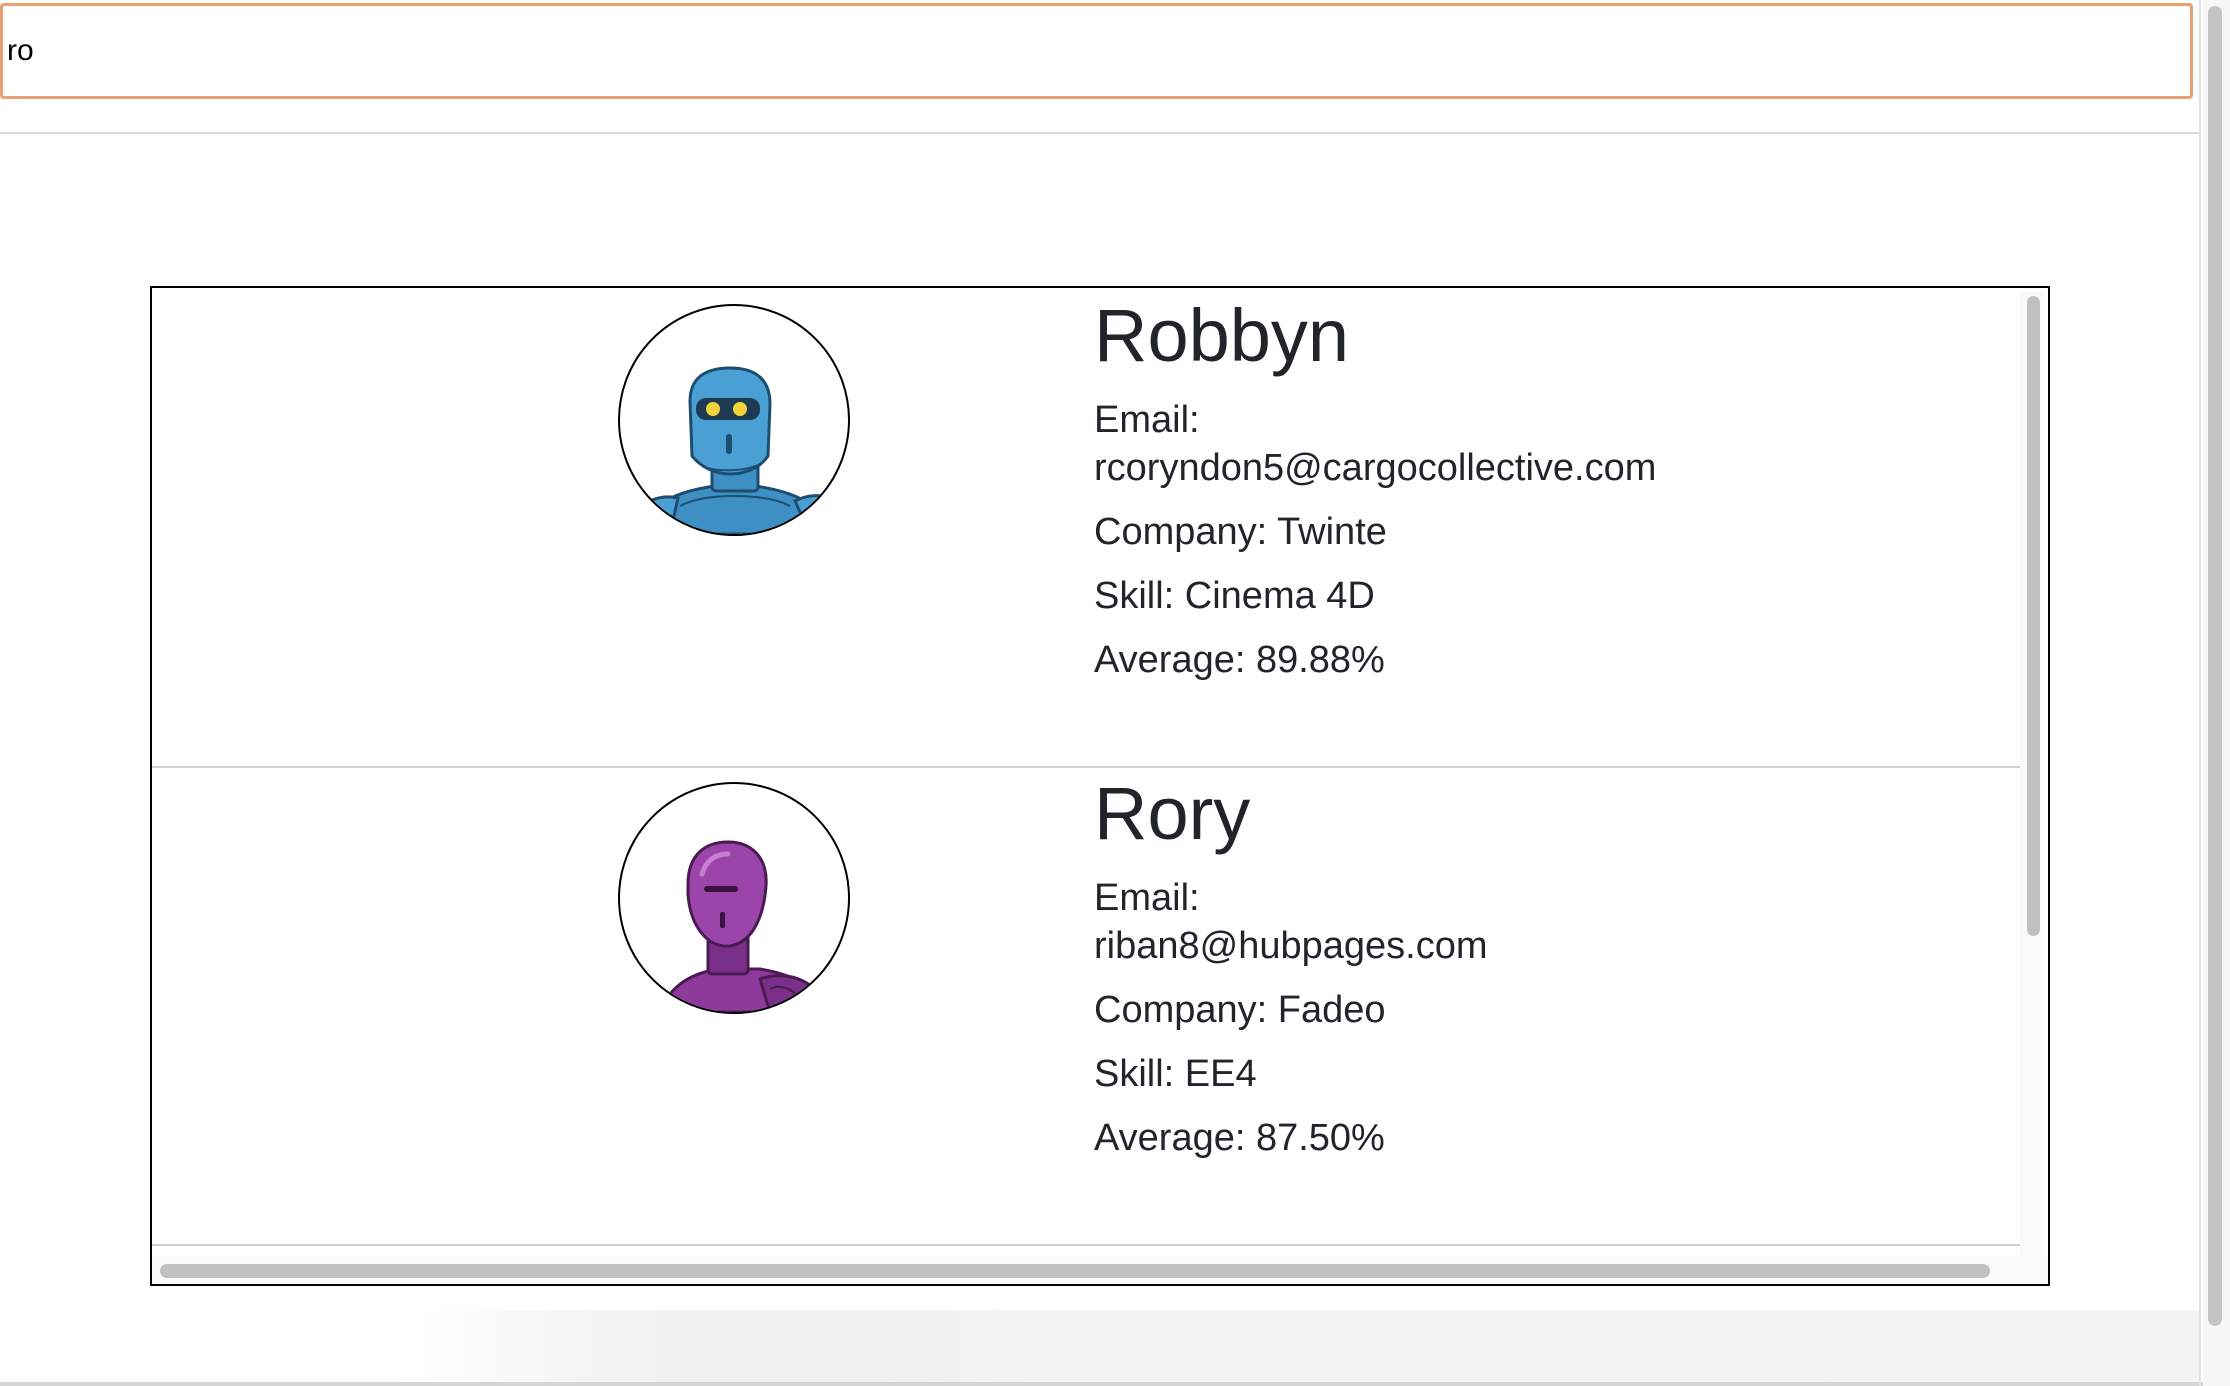  Describe the element at coordinates (1291, 946) in the screenshot. I see `email-value: riban8@hubpages.com` at that location.